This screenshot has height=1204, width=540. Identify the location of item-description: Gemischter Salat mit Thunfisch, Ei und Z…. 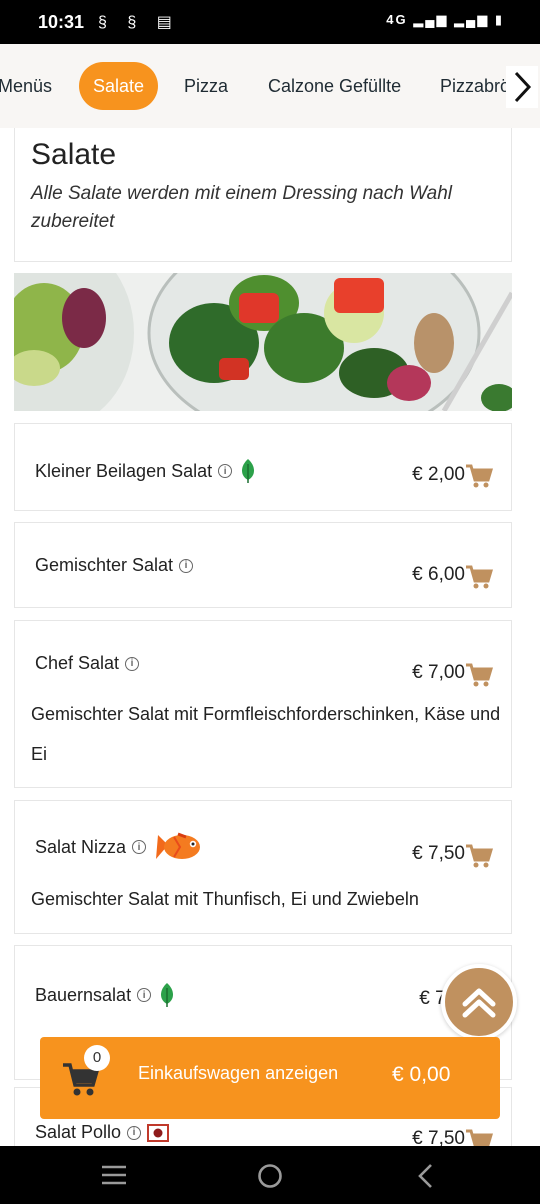
(225, 899).